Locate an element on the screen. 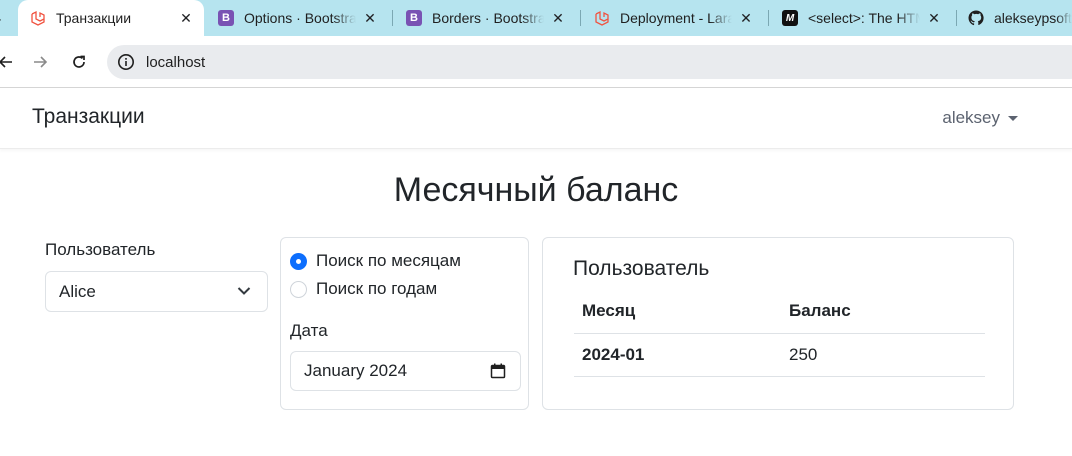 Image resolution: width=1072 pixels, height=456 pixels. page-title: Месячный баланс is located at coordinates (536, 190).